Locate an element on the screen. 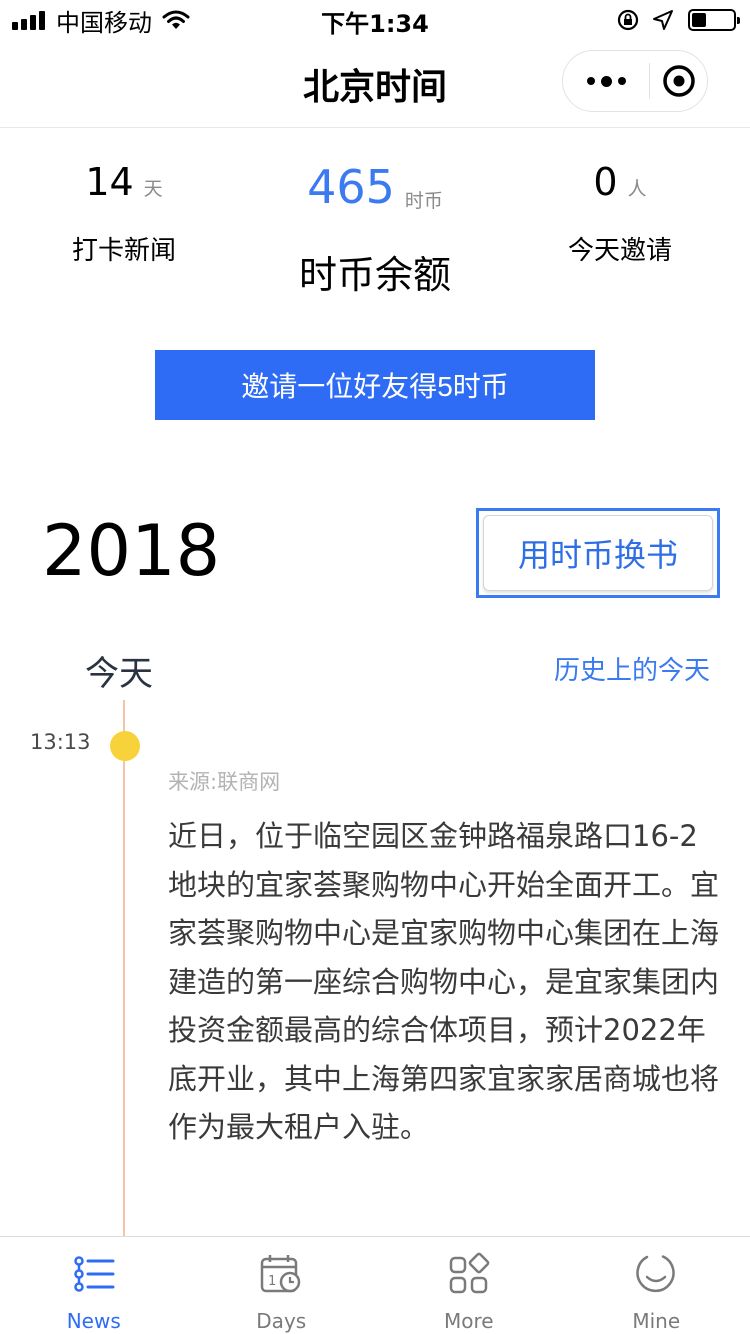 The image size is (750, 1334). balance-value: 465 is located at coordinates (351, 187).